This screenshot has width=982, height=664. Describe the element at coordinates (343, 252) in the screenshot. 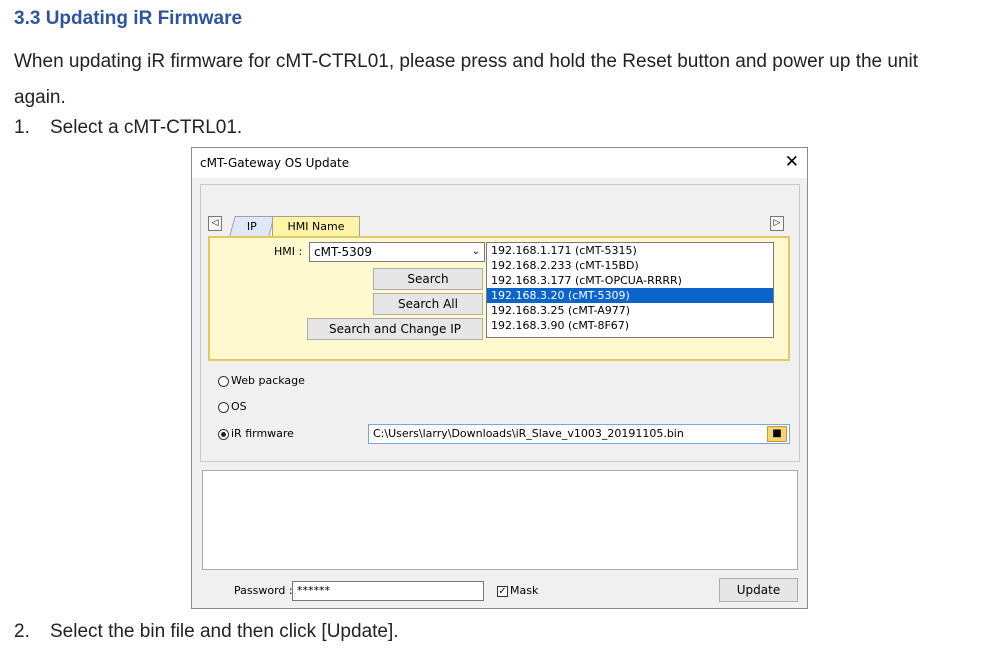

I see `hmi-name-value: cMT-5309` at that location.